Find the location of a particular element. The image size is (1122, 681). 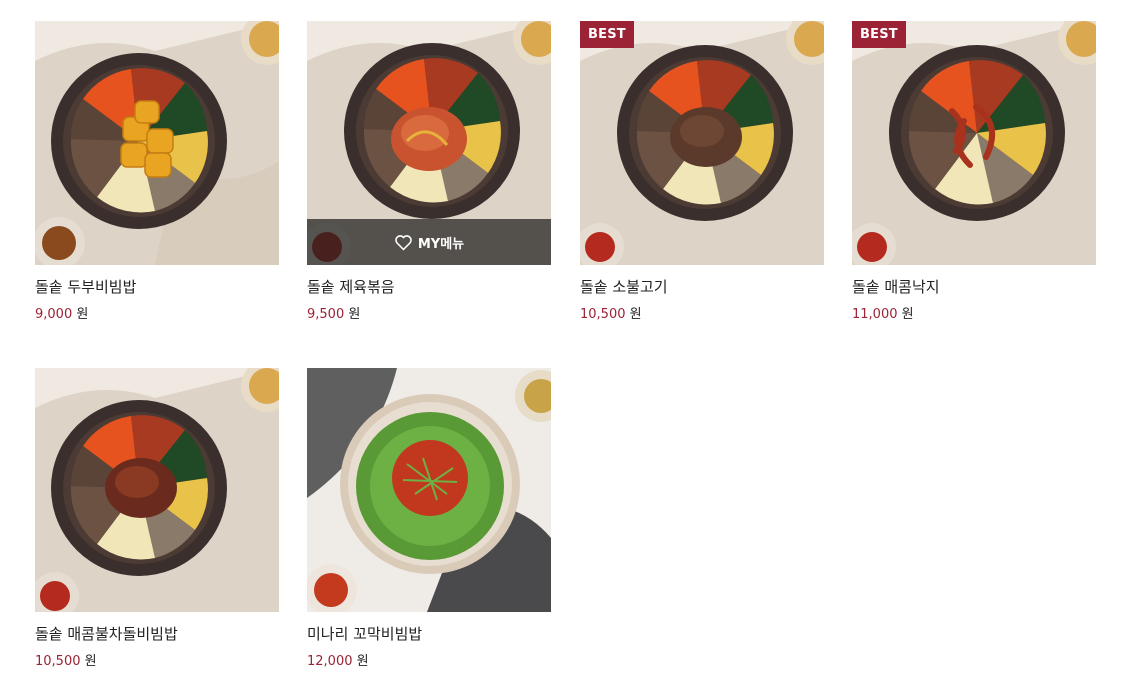

my-menu-overlay: MY메뉴 is located at coordinates (429, 242).